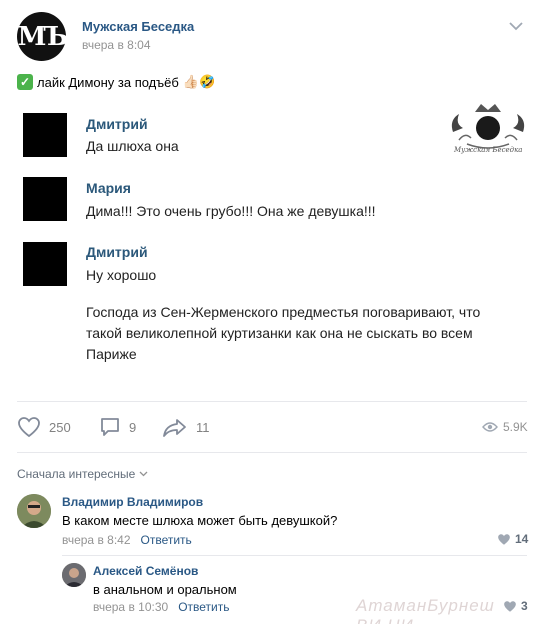  What do you see at coordinates (199, 81) in the screenshot?
I see `emoji-icon: 👍🏻🤣` at bounding box center [199, 81].